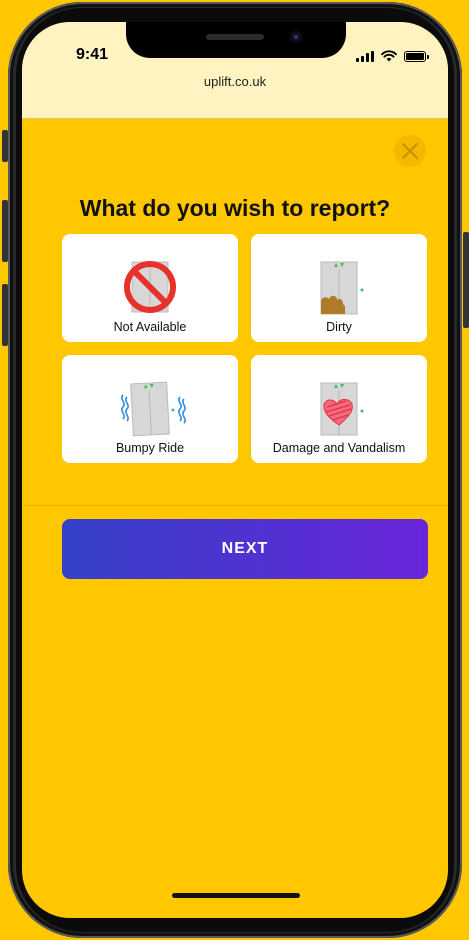 This screenshot has width=469, height=940. I want to click on close-icon, so click(410, 151).